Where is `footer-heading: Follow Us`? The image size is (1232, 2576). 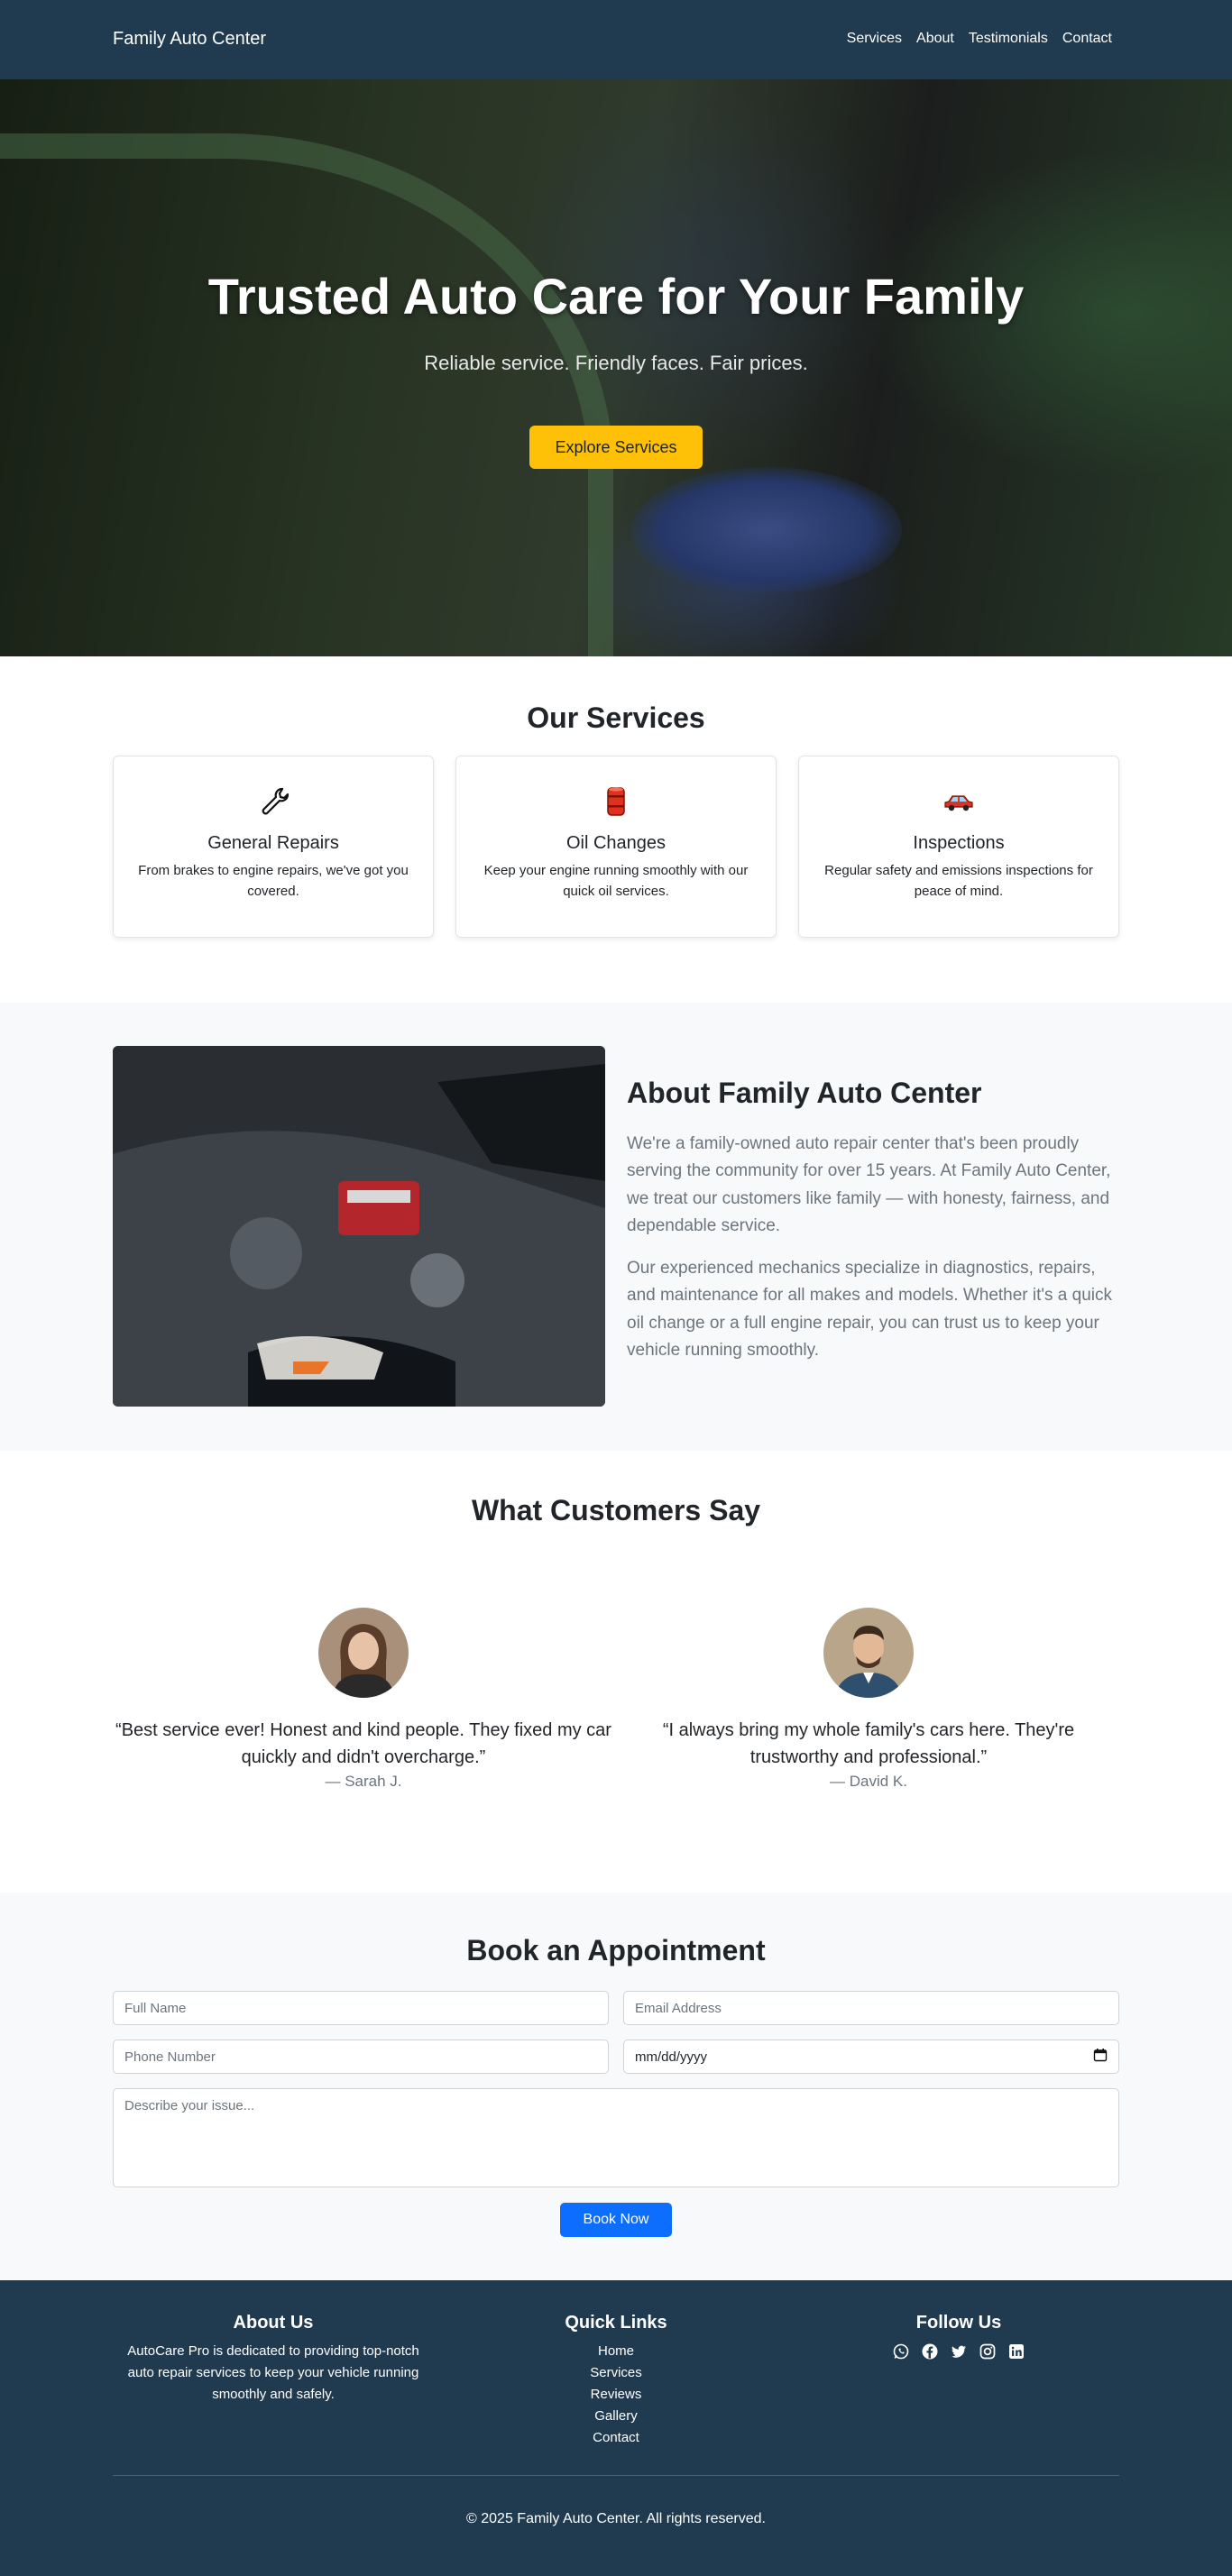 footer-heading: Follow Us is located at coordinates (958, 2323).